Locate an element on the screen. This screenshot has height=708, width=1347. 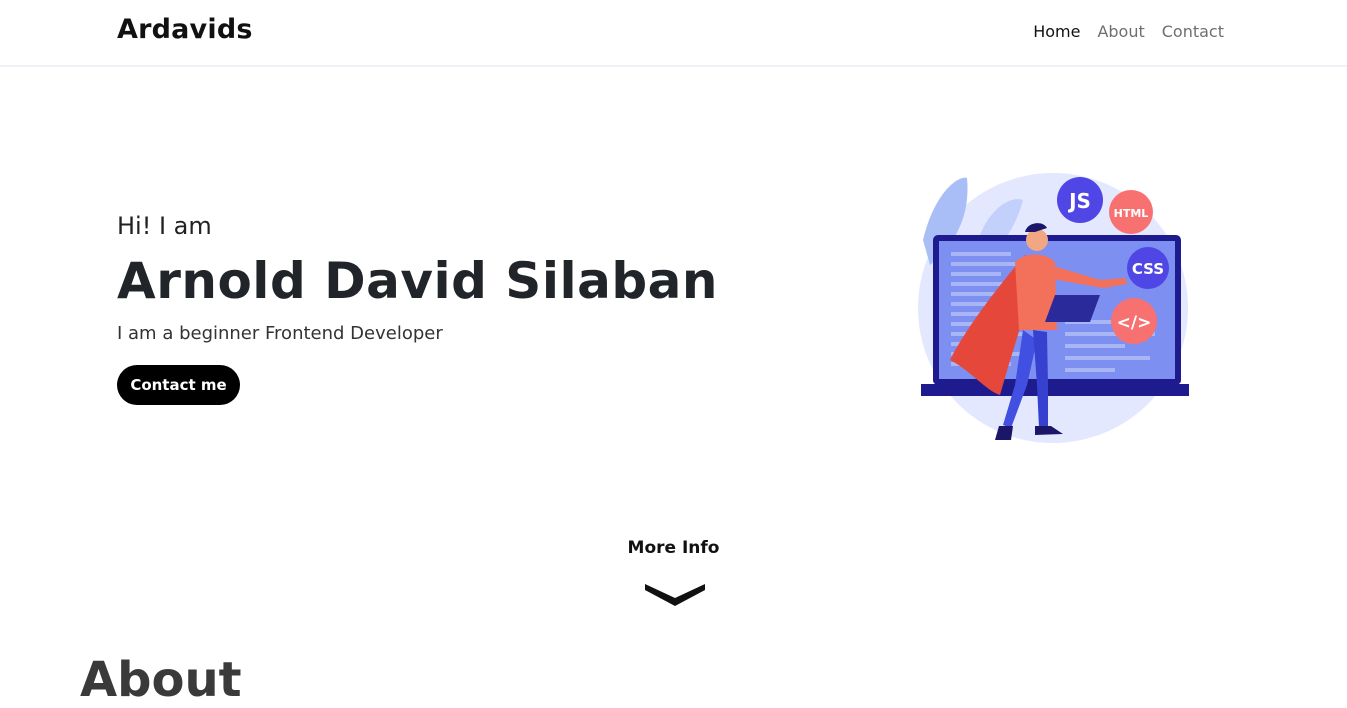
contact-me-button: Contact me is located at coordinates (178, 385).